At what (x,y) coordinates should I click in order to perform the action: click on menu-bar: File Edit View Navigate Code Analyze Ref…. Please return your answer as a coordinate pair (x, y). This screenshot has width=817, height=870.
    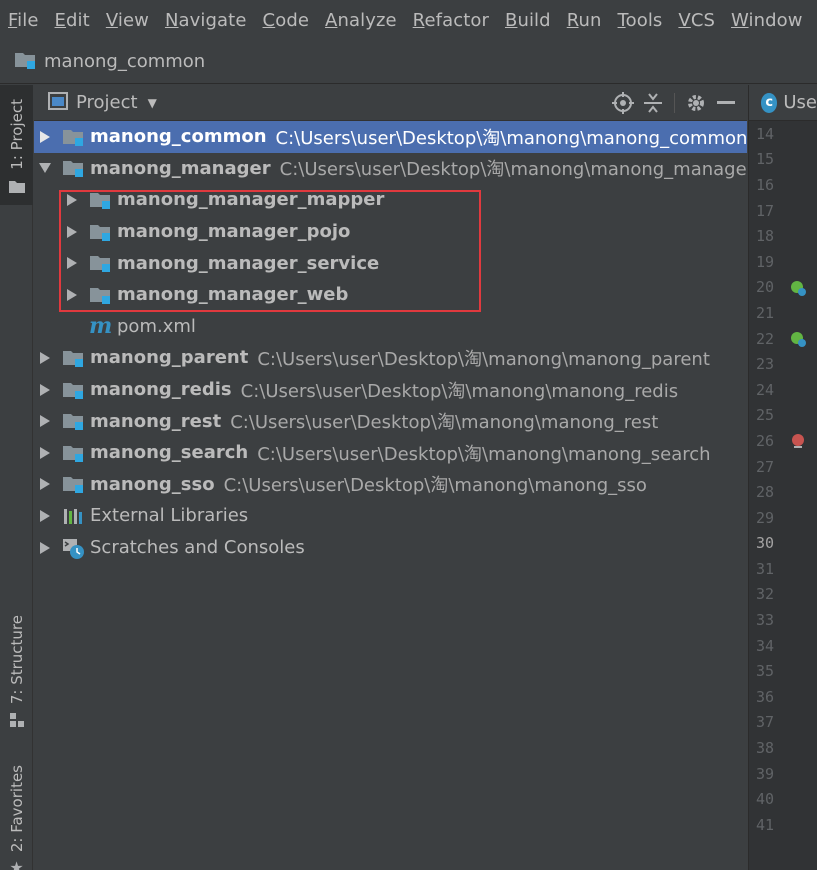
    Looking at the image, I should click on (408, 20).